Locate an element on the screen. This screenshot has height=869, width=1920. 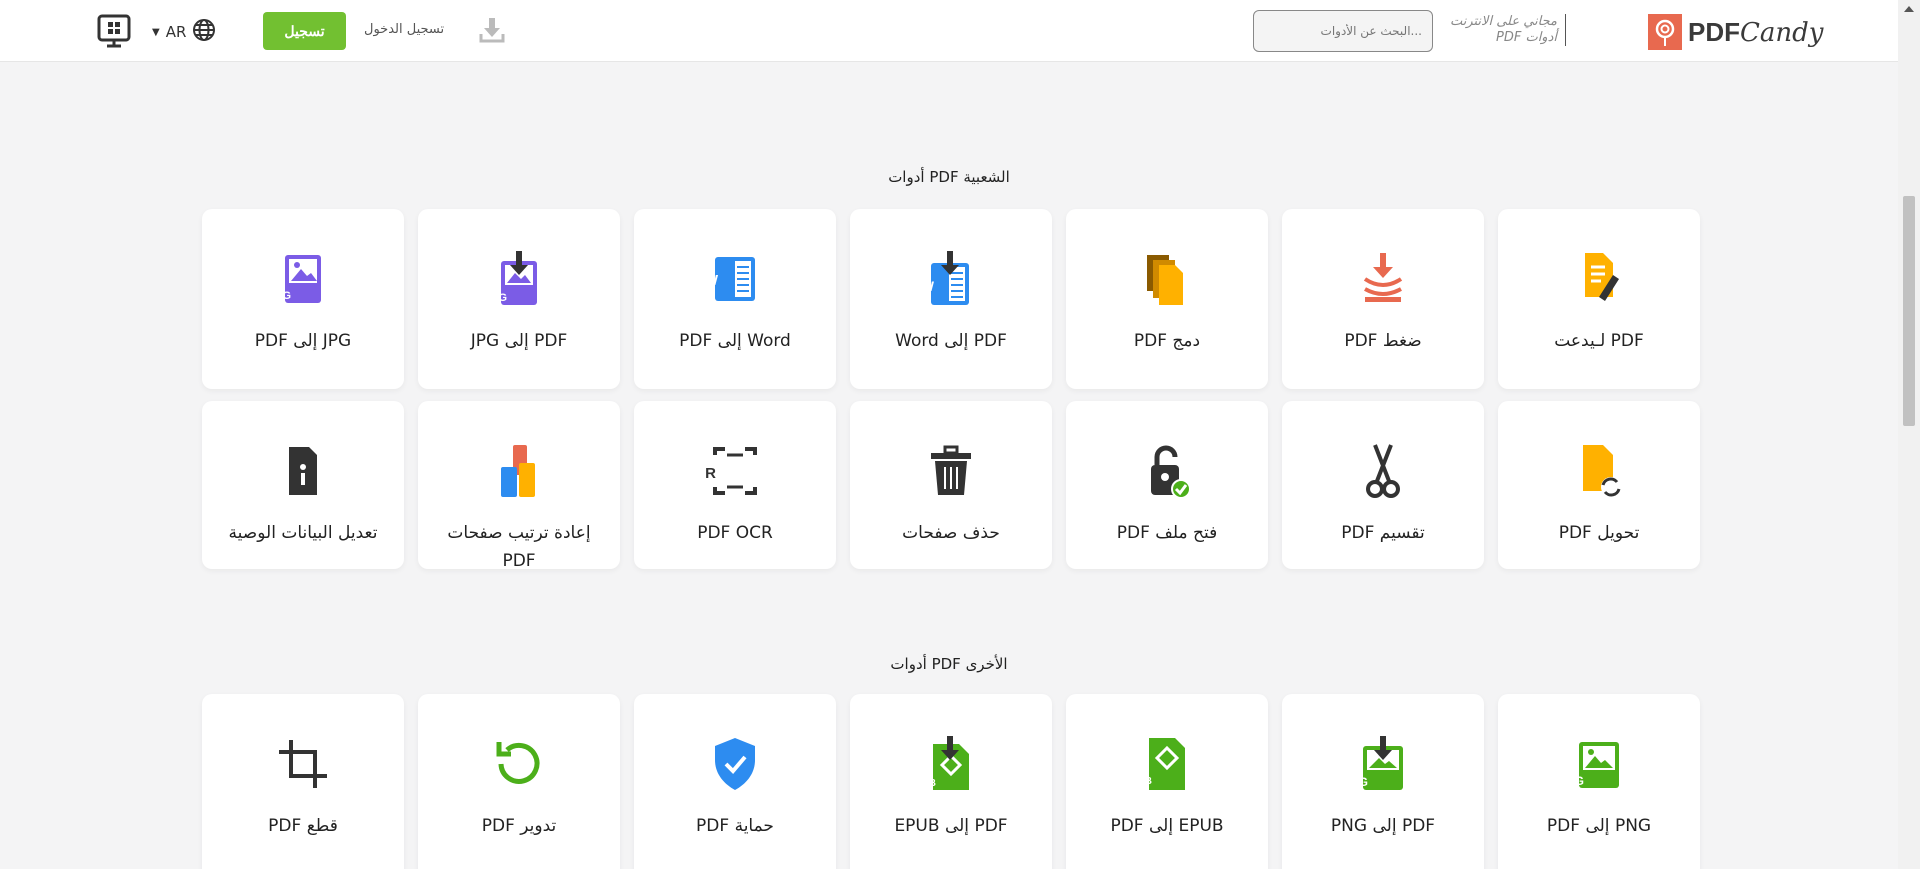
tool-card: JPG PDF إلى JPG is located at coordinates (519, 299).